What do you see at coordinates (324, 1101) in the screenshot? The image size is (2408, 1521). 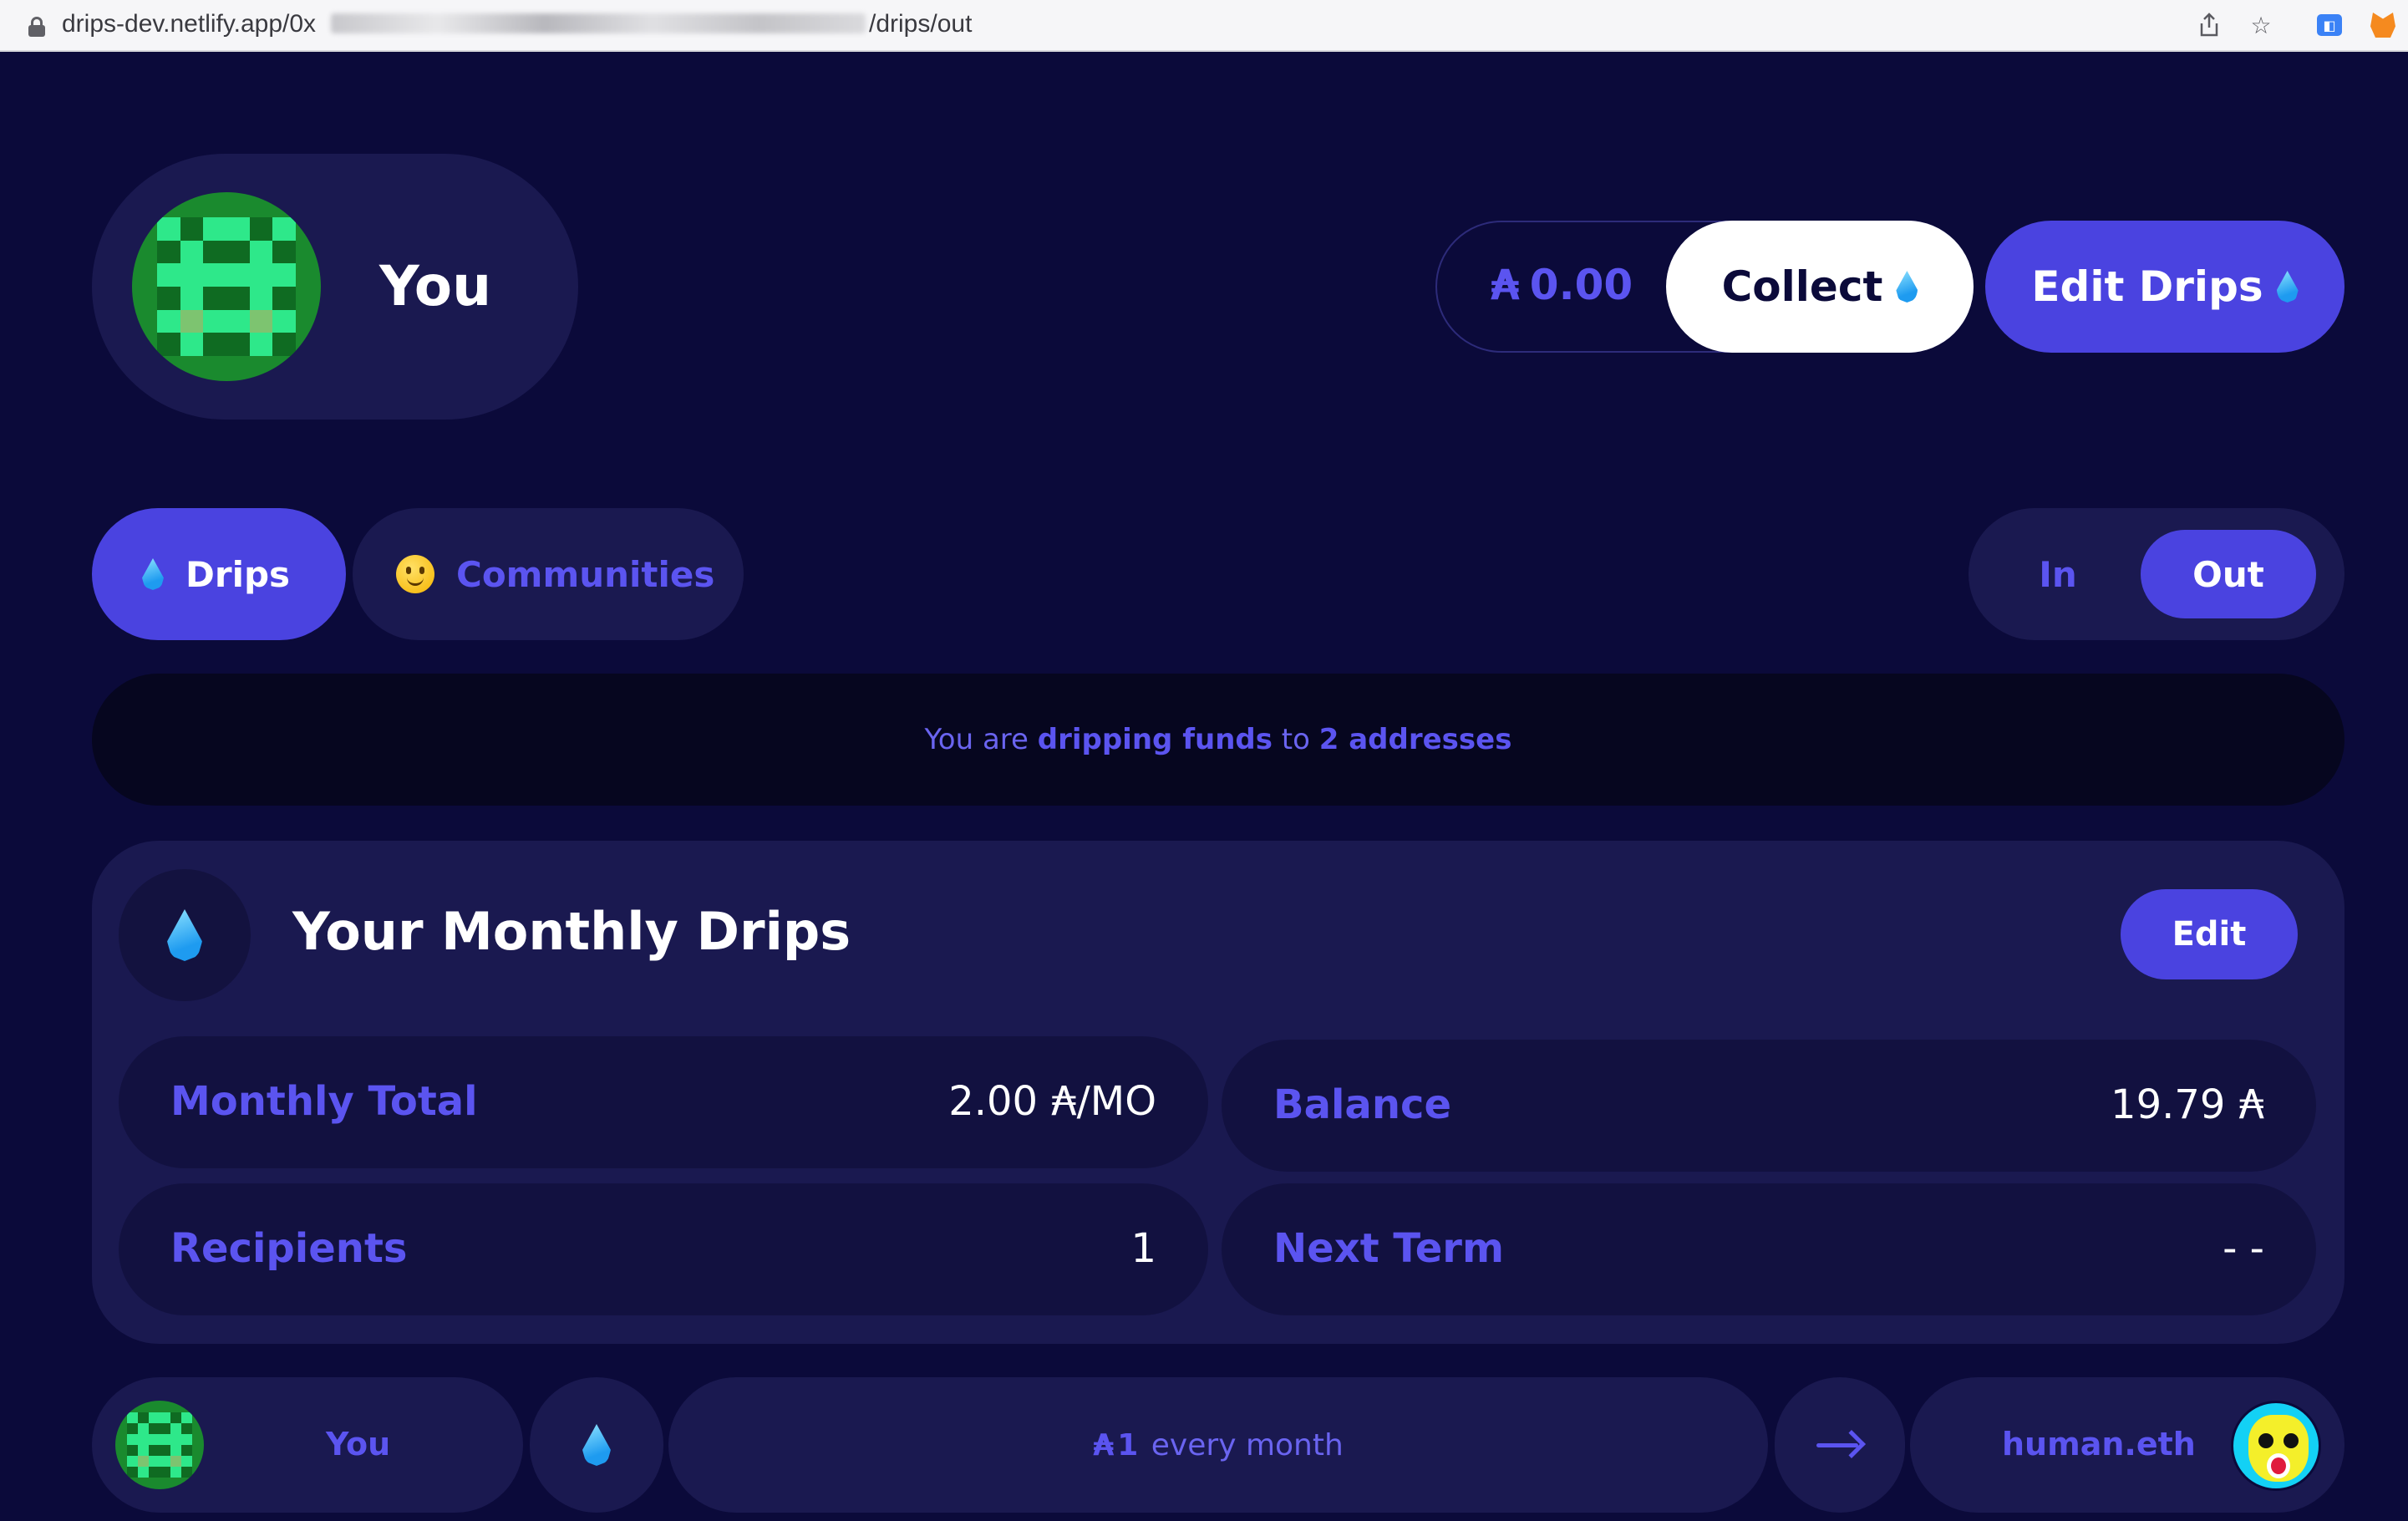 I see `stat-label: Monthly Total` at bounding box center [324, 1101].